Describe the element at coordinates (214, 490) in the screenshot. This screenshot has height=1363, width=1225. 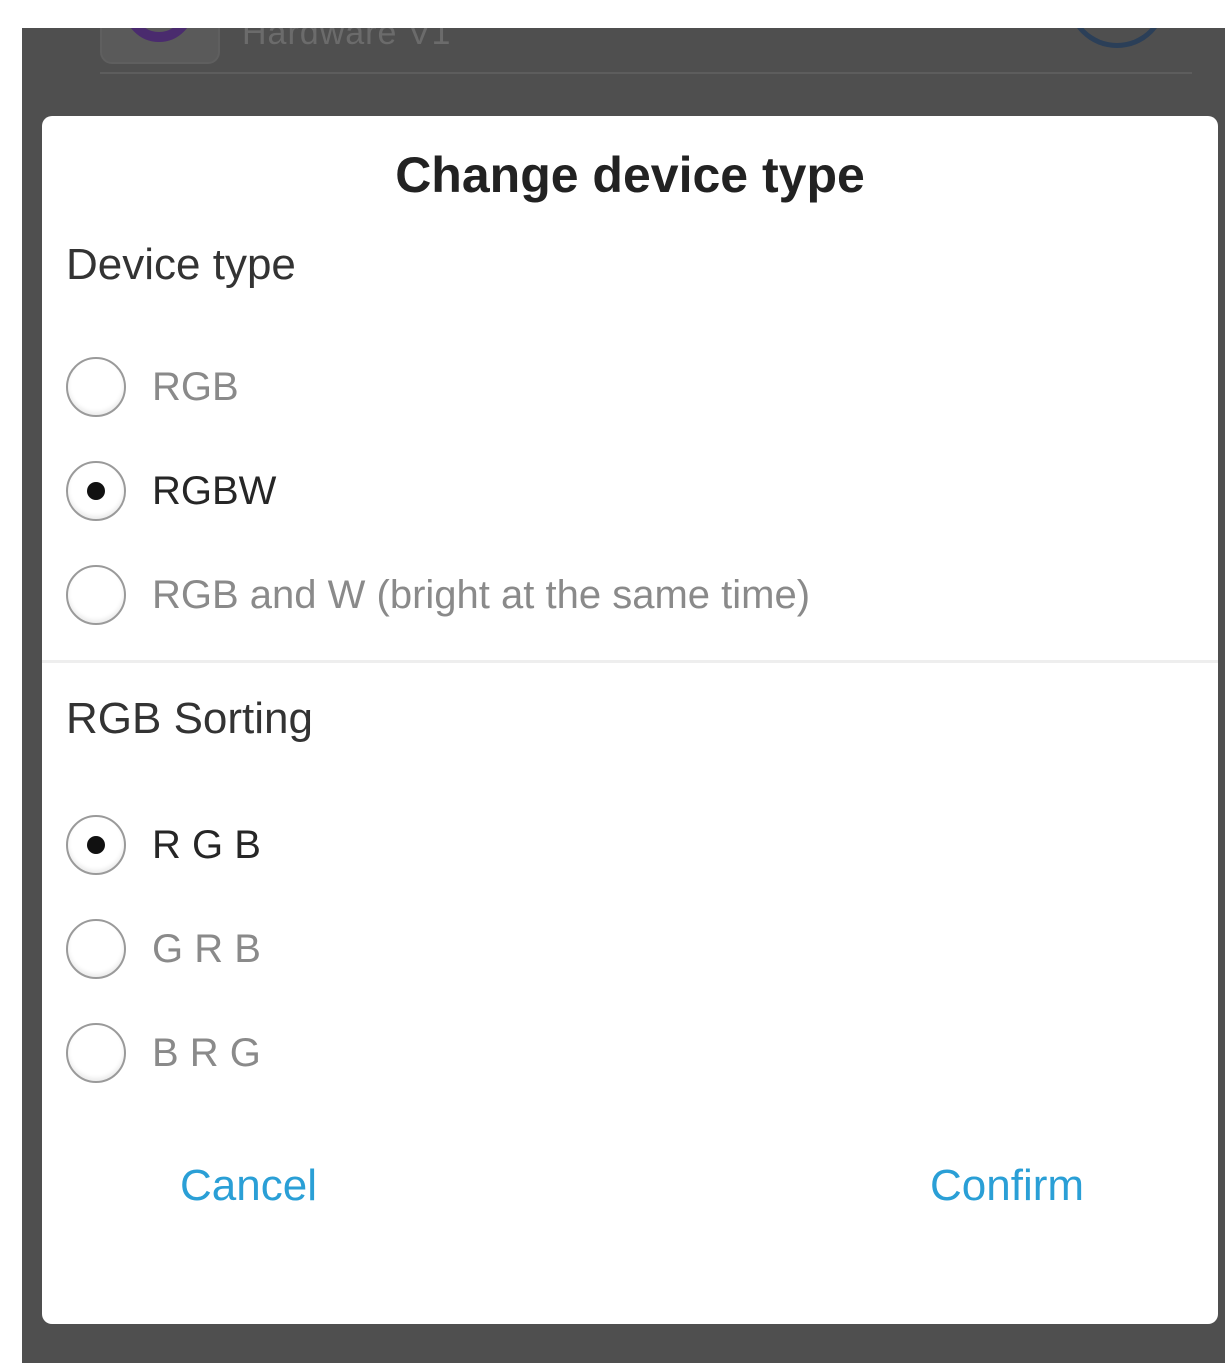
I see `option-label: RGBW` at that location.